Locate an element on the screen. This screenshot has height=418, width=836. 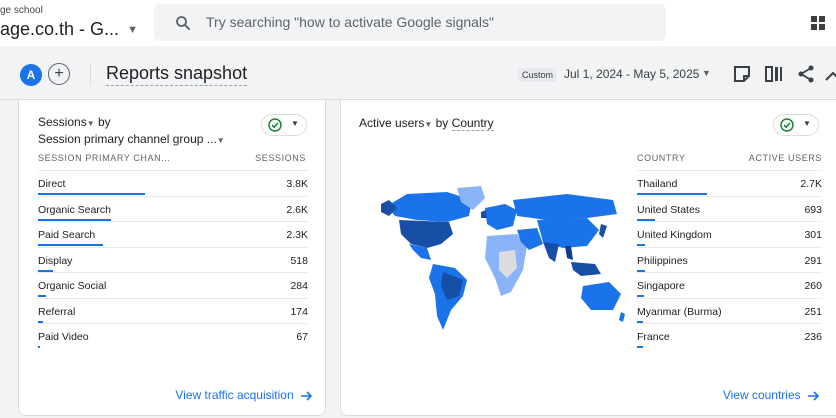
metric-selector: Active users▼ is located at coordinates (395, 123).